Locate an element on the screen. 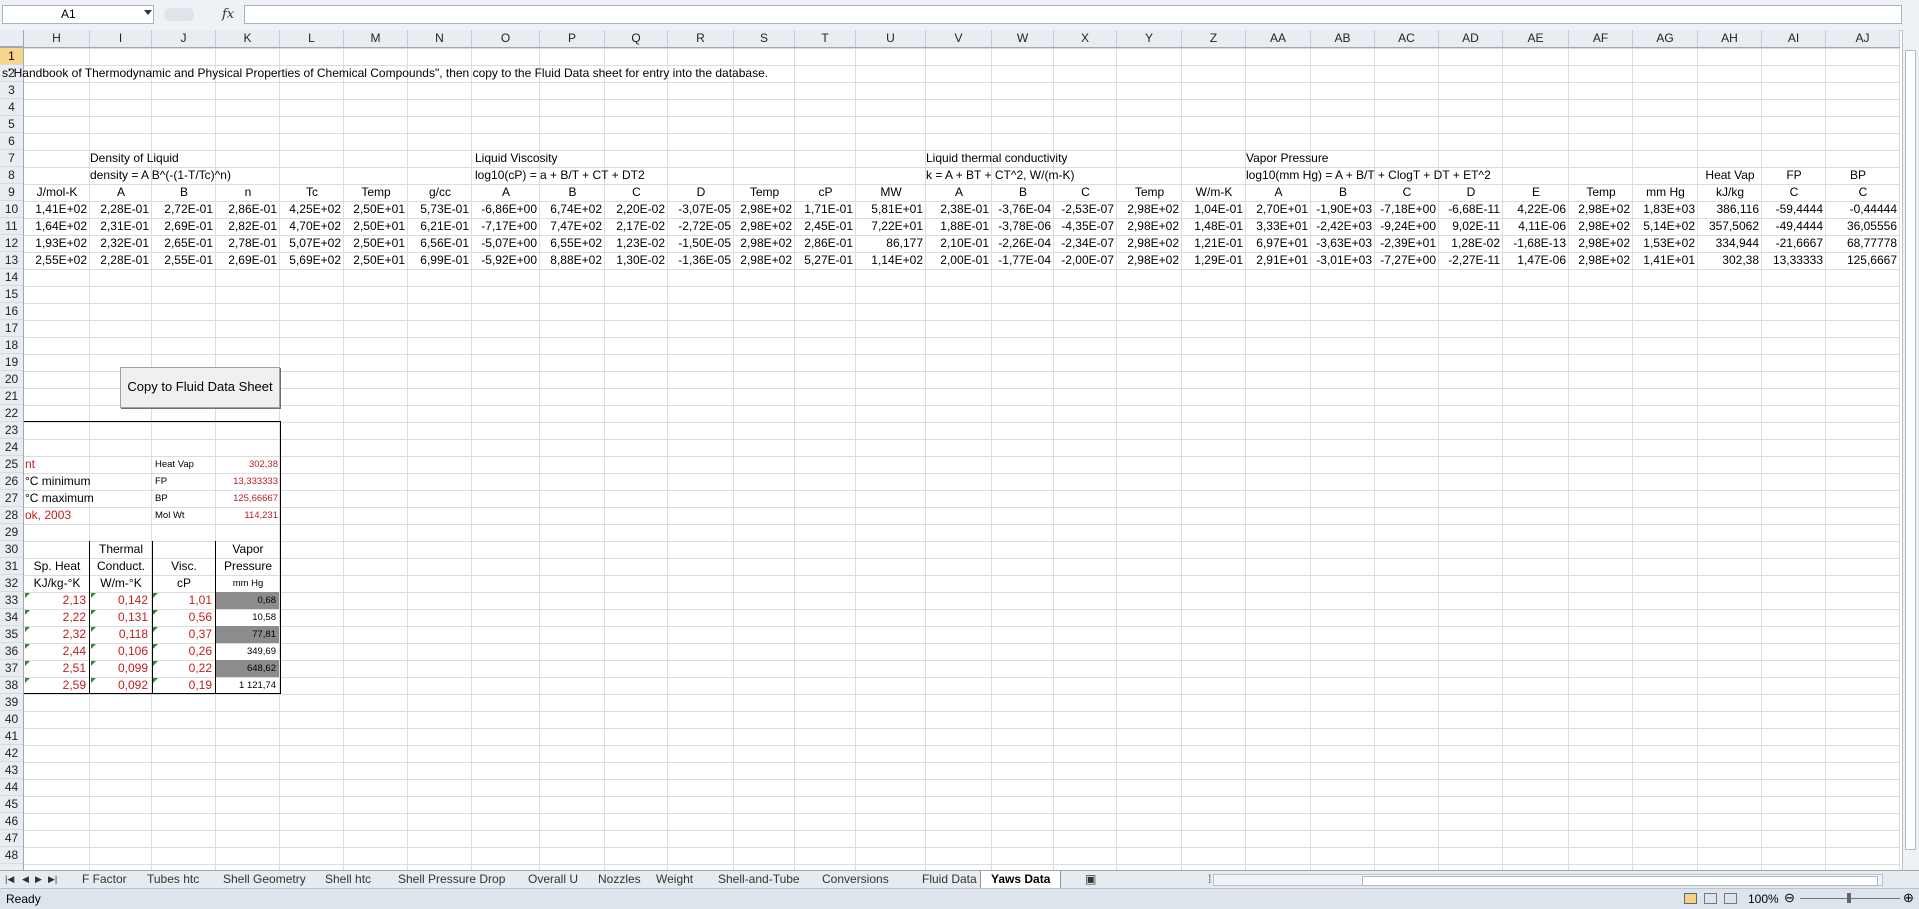 The height and width of the screenshot is (909, 1919). data-cell: 1,64E+02 is located at coordinates (55, 226).